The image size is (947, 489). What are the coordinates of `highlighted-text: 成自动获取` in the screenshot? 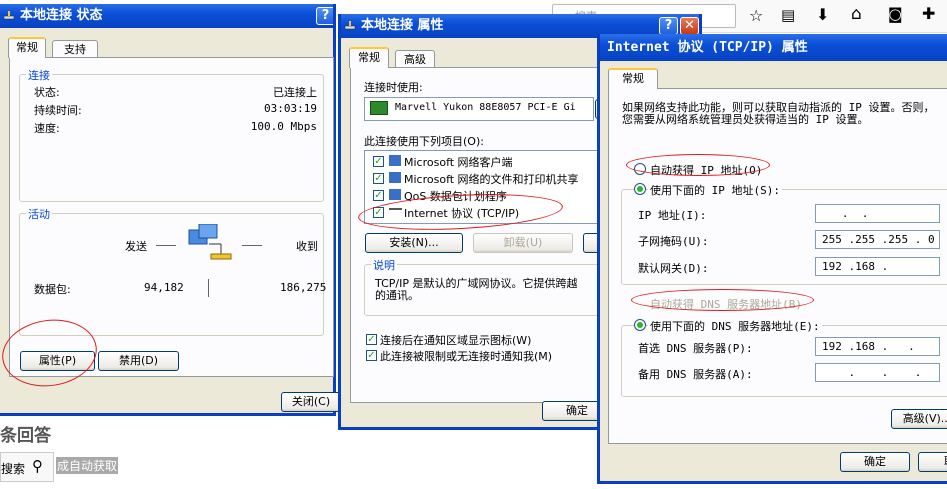 It's located at (87, 465).